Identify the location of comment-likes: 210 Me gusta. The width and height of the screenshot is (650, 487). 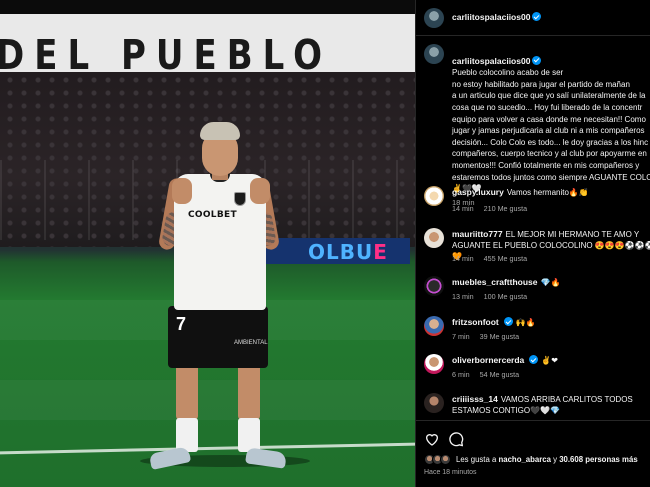
(506, 208).